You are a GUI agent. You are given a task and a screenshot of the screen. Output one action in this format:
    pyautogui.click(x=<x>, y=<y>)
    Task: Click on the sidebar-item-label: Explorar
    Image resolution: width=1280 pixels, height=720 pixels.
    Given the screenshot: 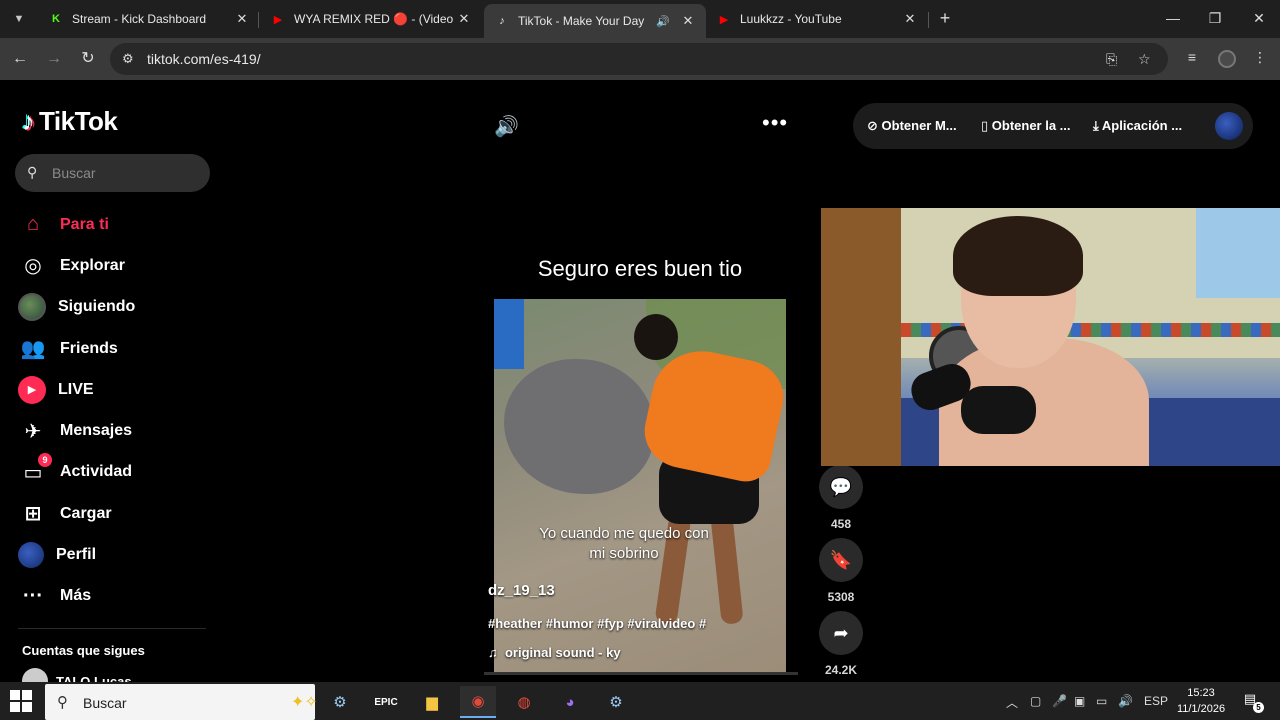 What is the action you would take?
    pyautogui.click(x=92, y=265)
    